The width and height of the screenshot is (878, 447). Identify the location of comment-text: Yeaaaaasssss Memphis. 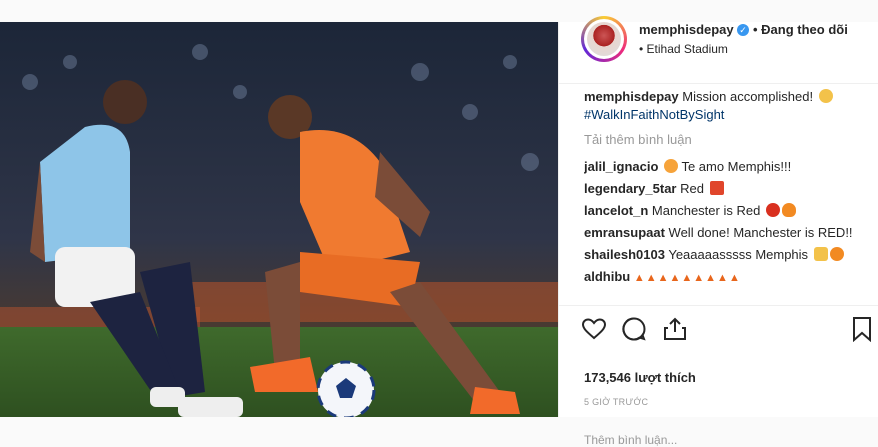
(738, 254).